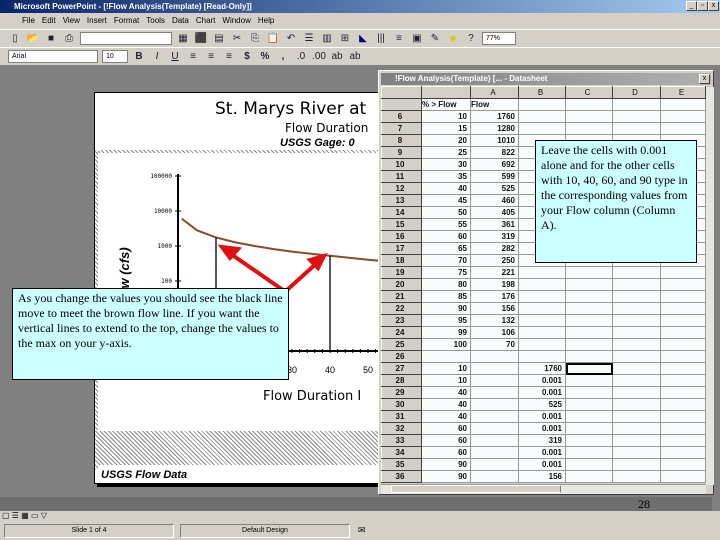  Describe the element at coordinates (494, 272) in the screenshot. I see `cell: 221` at that location.